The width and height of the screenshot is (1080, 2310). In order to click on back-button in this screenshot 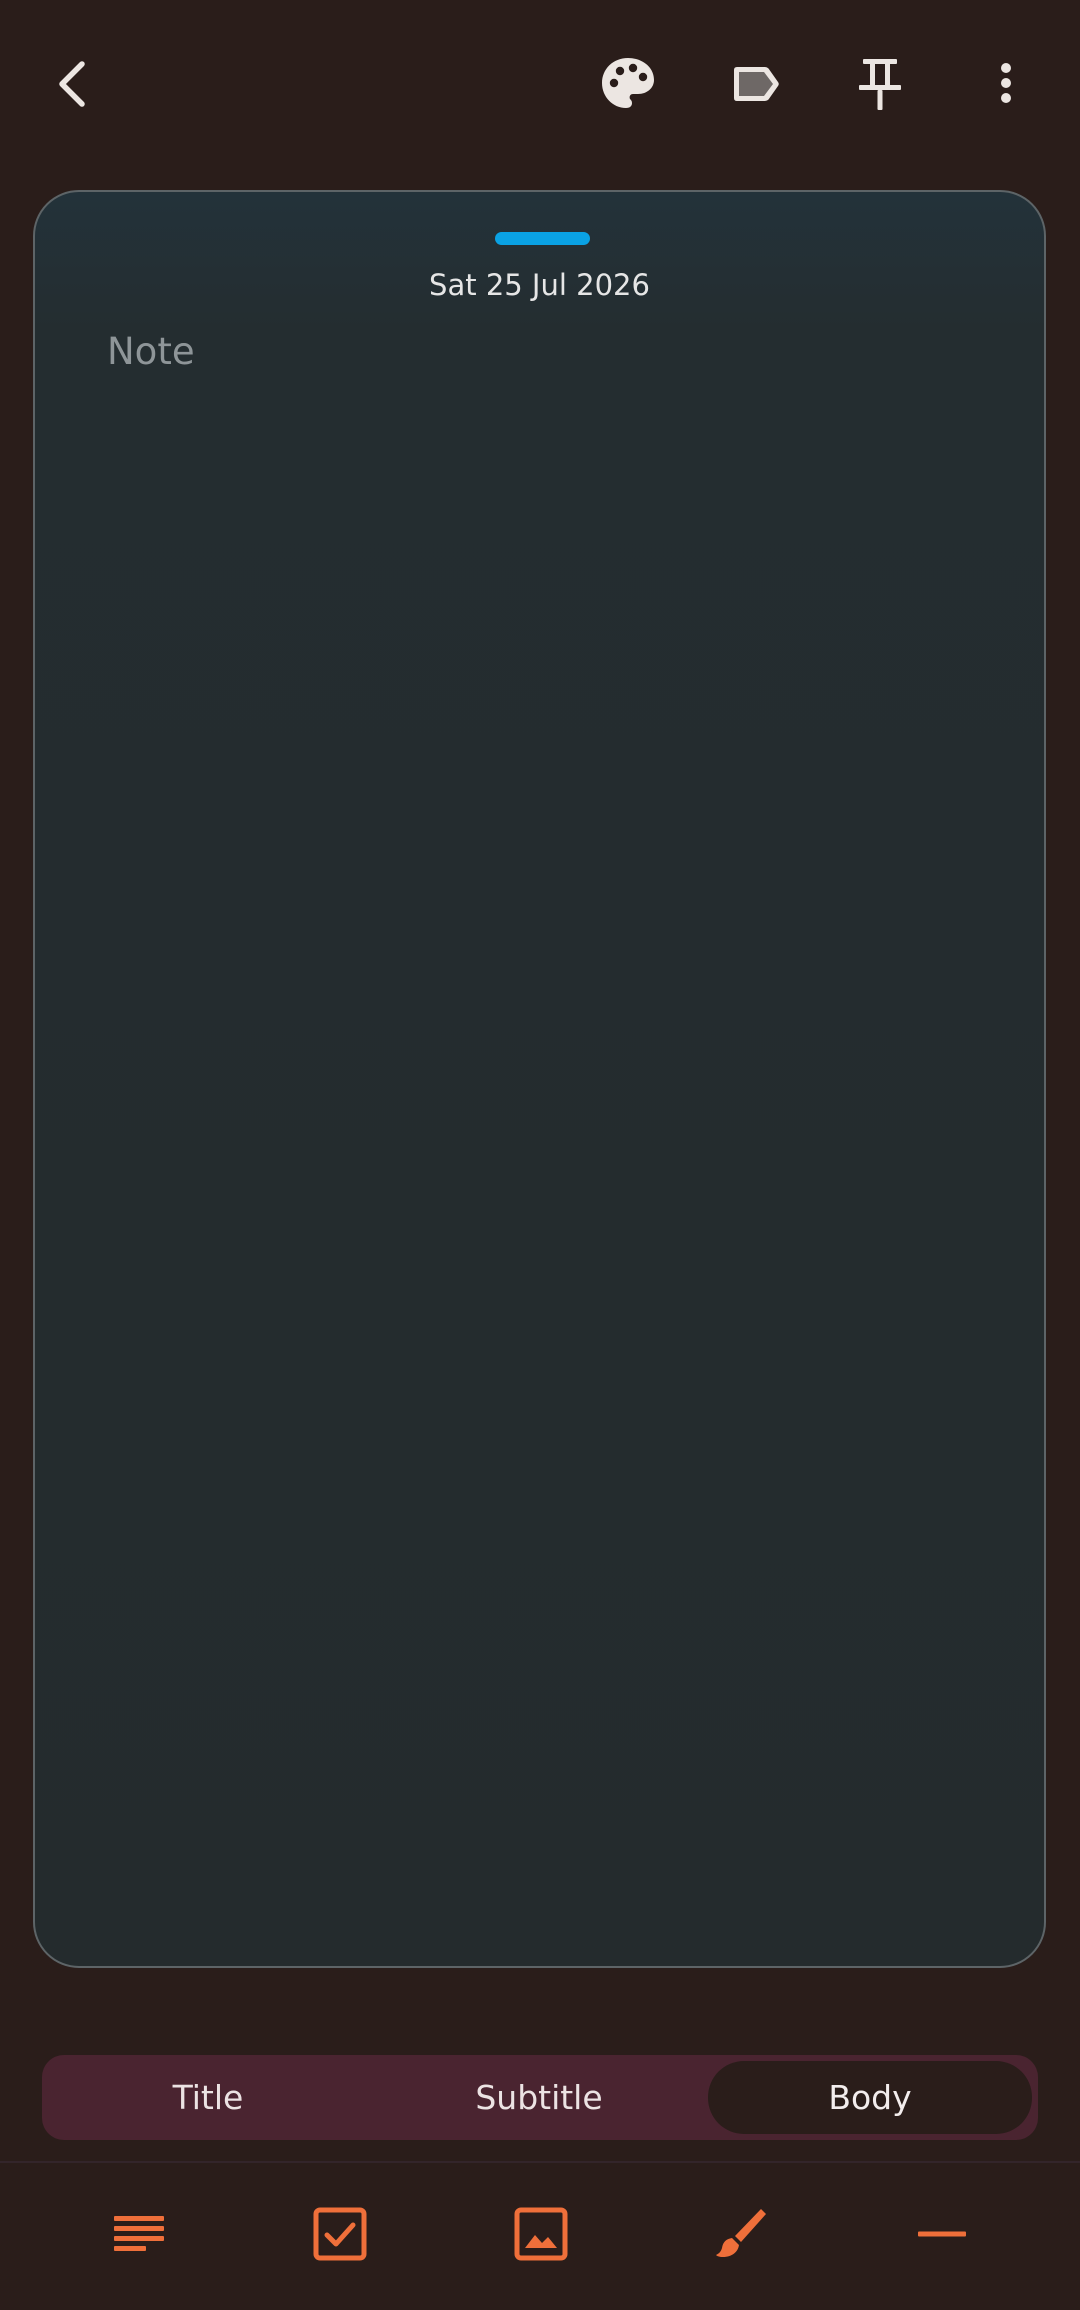, I will do `click(74, 84)`.